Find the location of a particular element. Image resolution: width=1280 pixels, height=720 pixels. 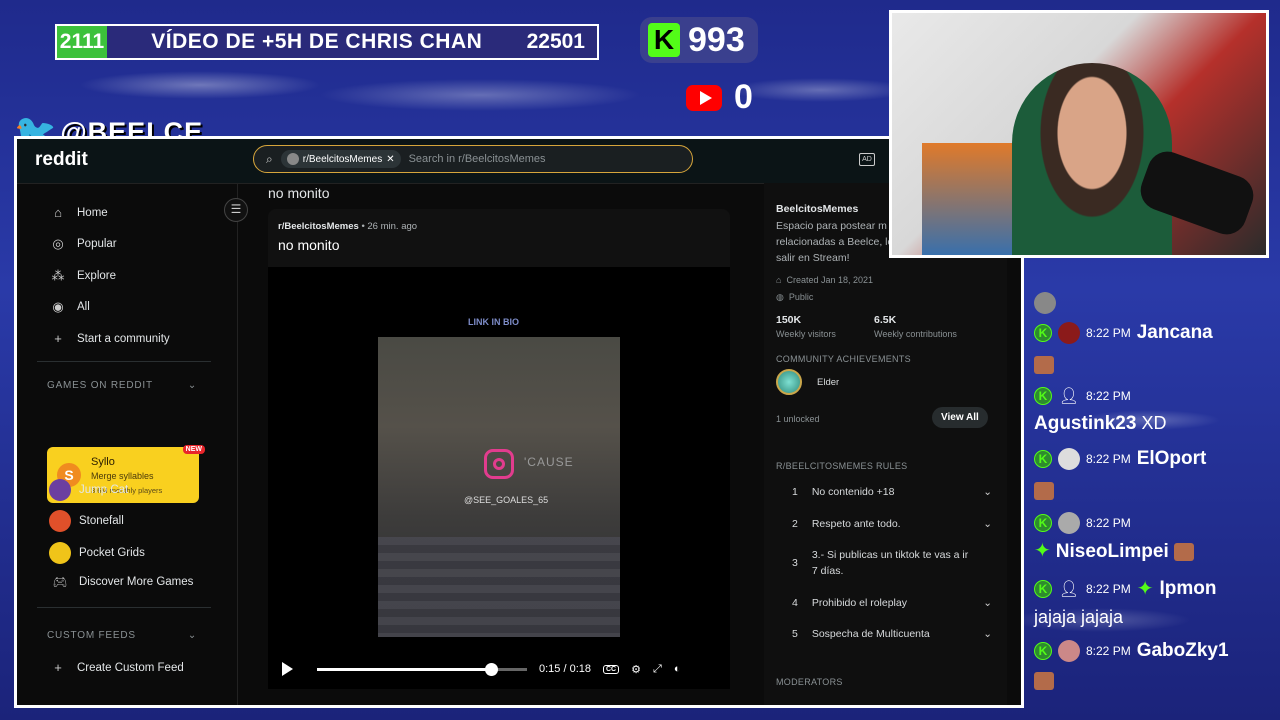

stonefall-icon is located at coordinates (60, 521).